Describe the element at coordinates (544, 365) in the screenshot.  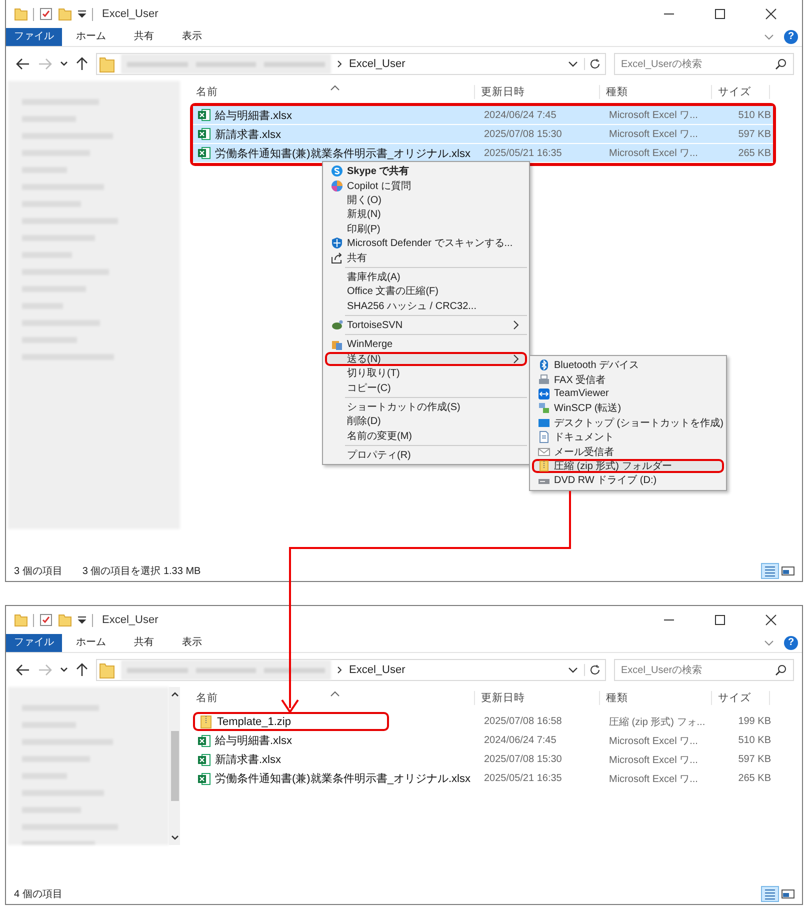
I see `bluetooth-icon` at that location.